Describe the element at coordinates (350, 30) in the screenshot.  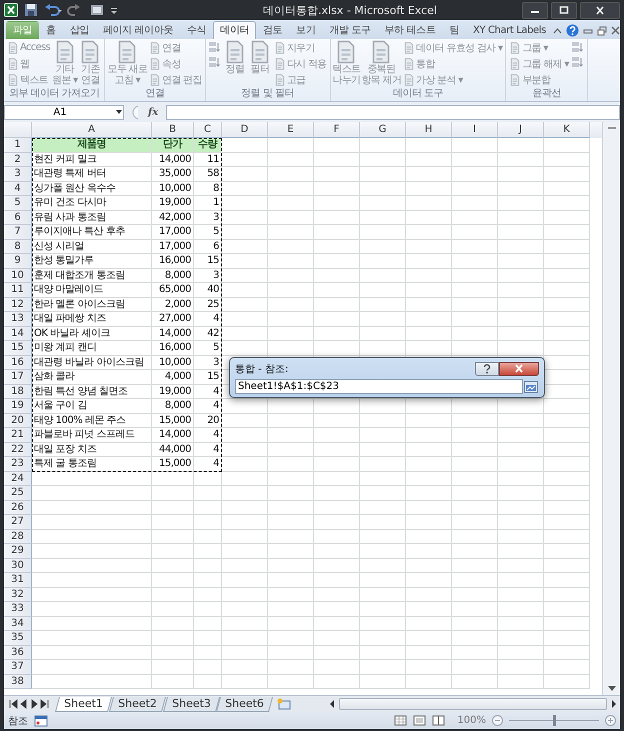
I see `ribbon-tab: 개발 도구` at that location.